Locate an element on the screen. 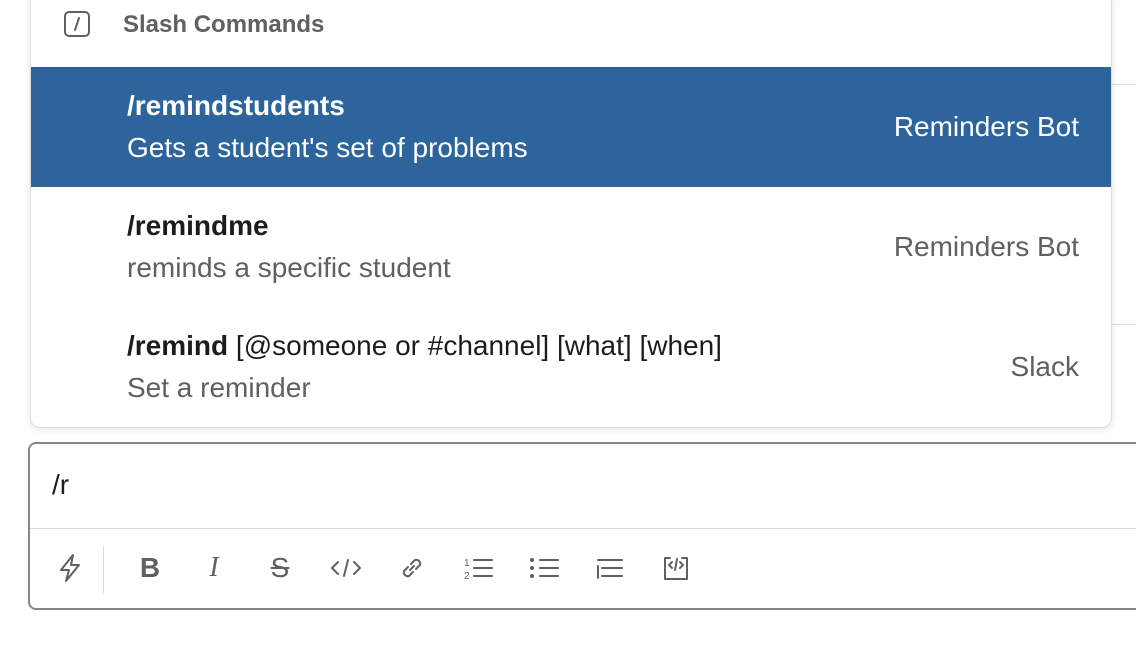 This screenshot has width=1136, height=660. toolbar-separator is located at coordinates (103, 570).